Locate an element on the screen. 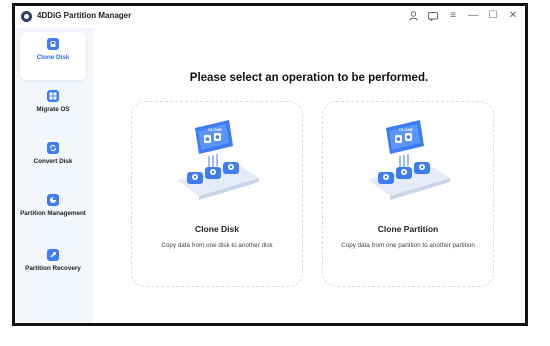 This screenshot has width=550, height=346. app-logo-icon is located at coordinates (26, 16).